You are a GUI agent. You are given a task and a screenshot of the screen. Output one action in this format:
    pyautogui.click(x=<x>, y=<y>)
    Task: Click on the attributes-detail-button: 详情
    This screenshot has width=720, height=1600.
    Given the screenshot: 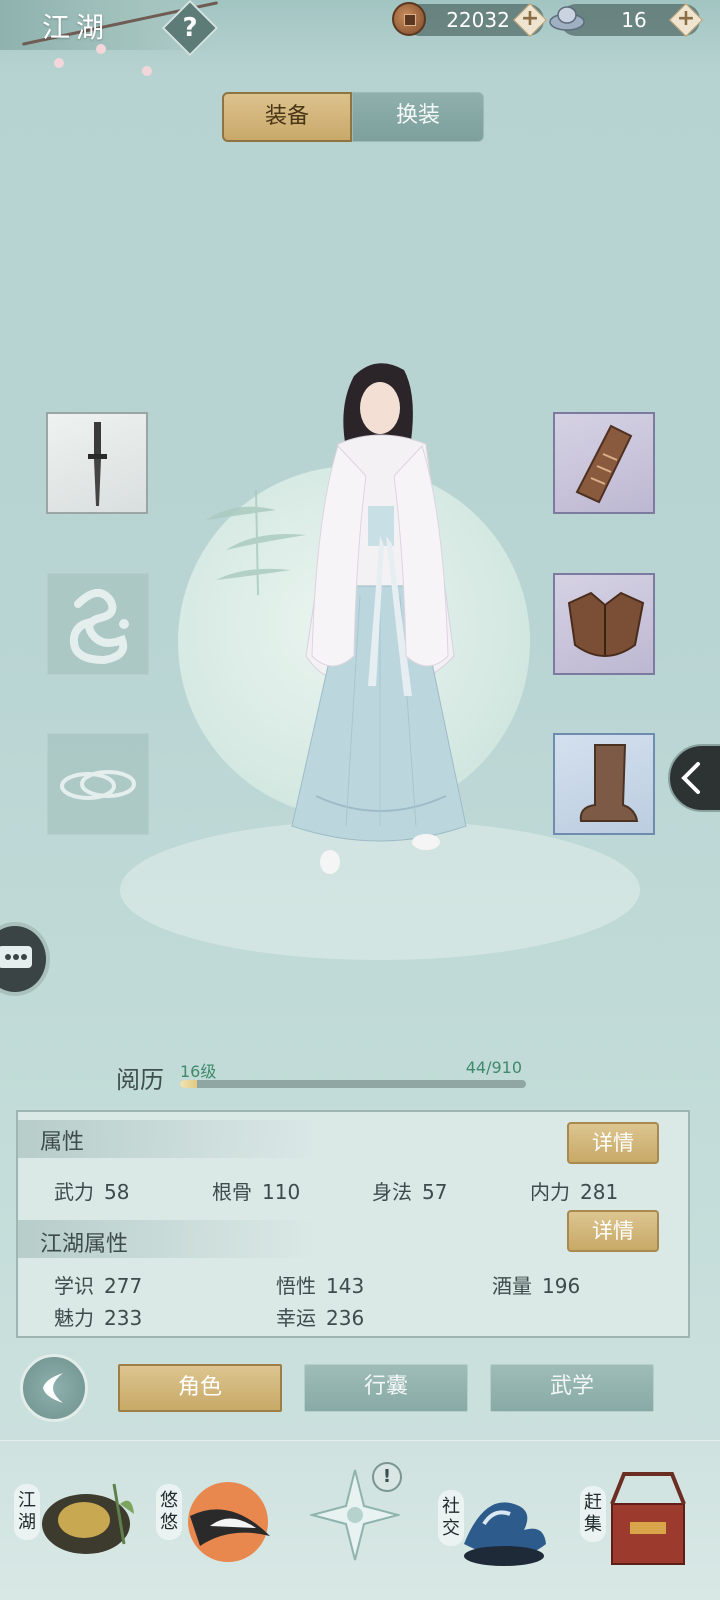 What is the action you would take?
    pyautogui.click(x=613, y=1143)
    